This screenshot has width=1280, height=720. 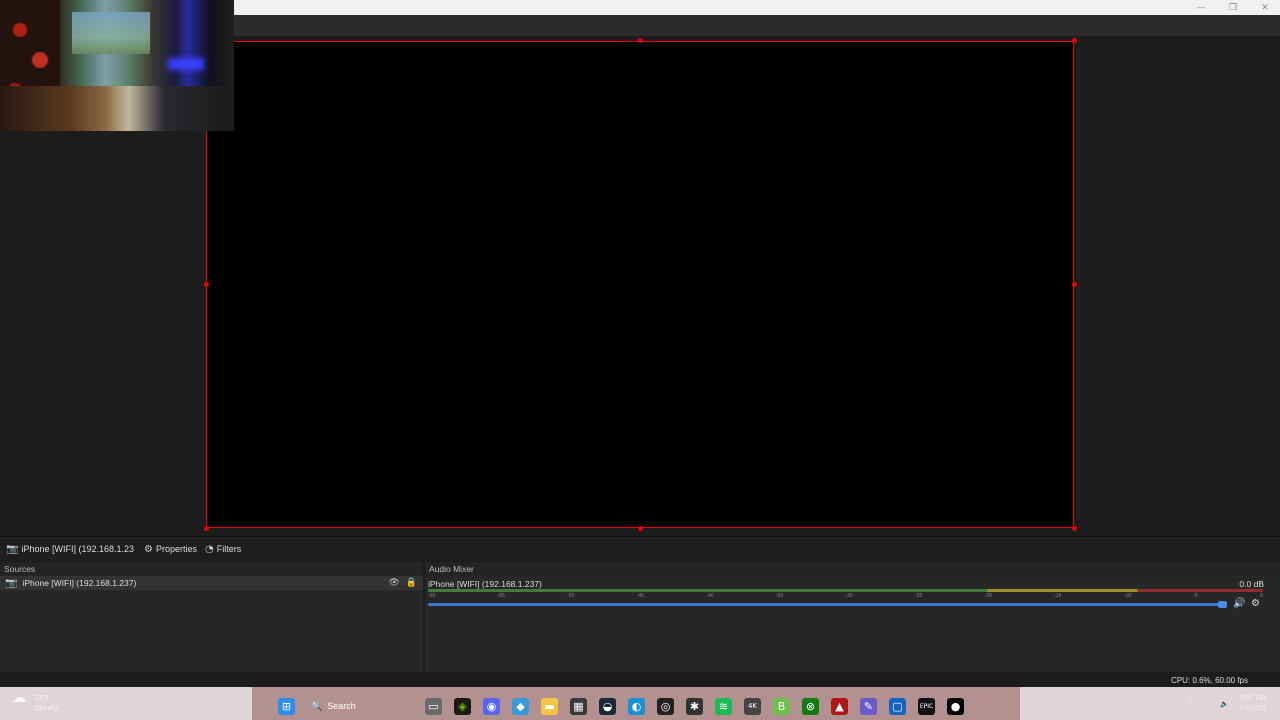 What do you see at coordinates (19, 698) in the screenshot?
I see `cloud-icon: ☁` at bounding box center [19, 698].